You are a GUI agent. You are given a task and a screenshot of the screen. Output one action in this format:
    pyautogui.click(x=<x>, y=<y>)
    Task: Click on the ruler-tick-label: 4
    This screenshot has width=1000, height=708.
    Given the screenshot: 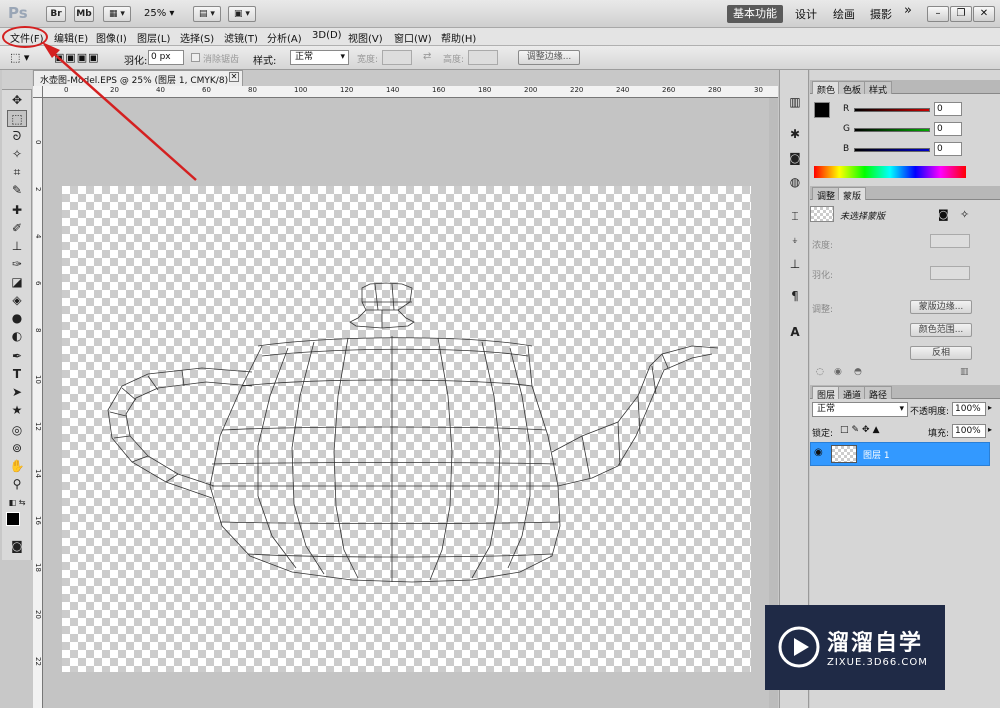 What is the action you would take?
    pyautogui.click(x=38, y=236)
    